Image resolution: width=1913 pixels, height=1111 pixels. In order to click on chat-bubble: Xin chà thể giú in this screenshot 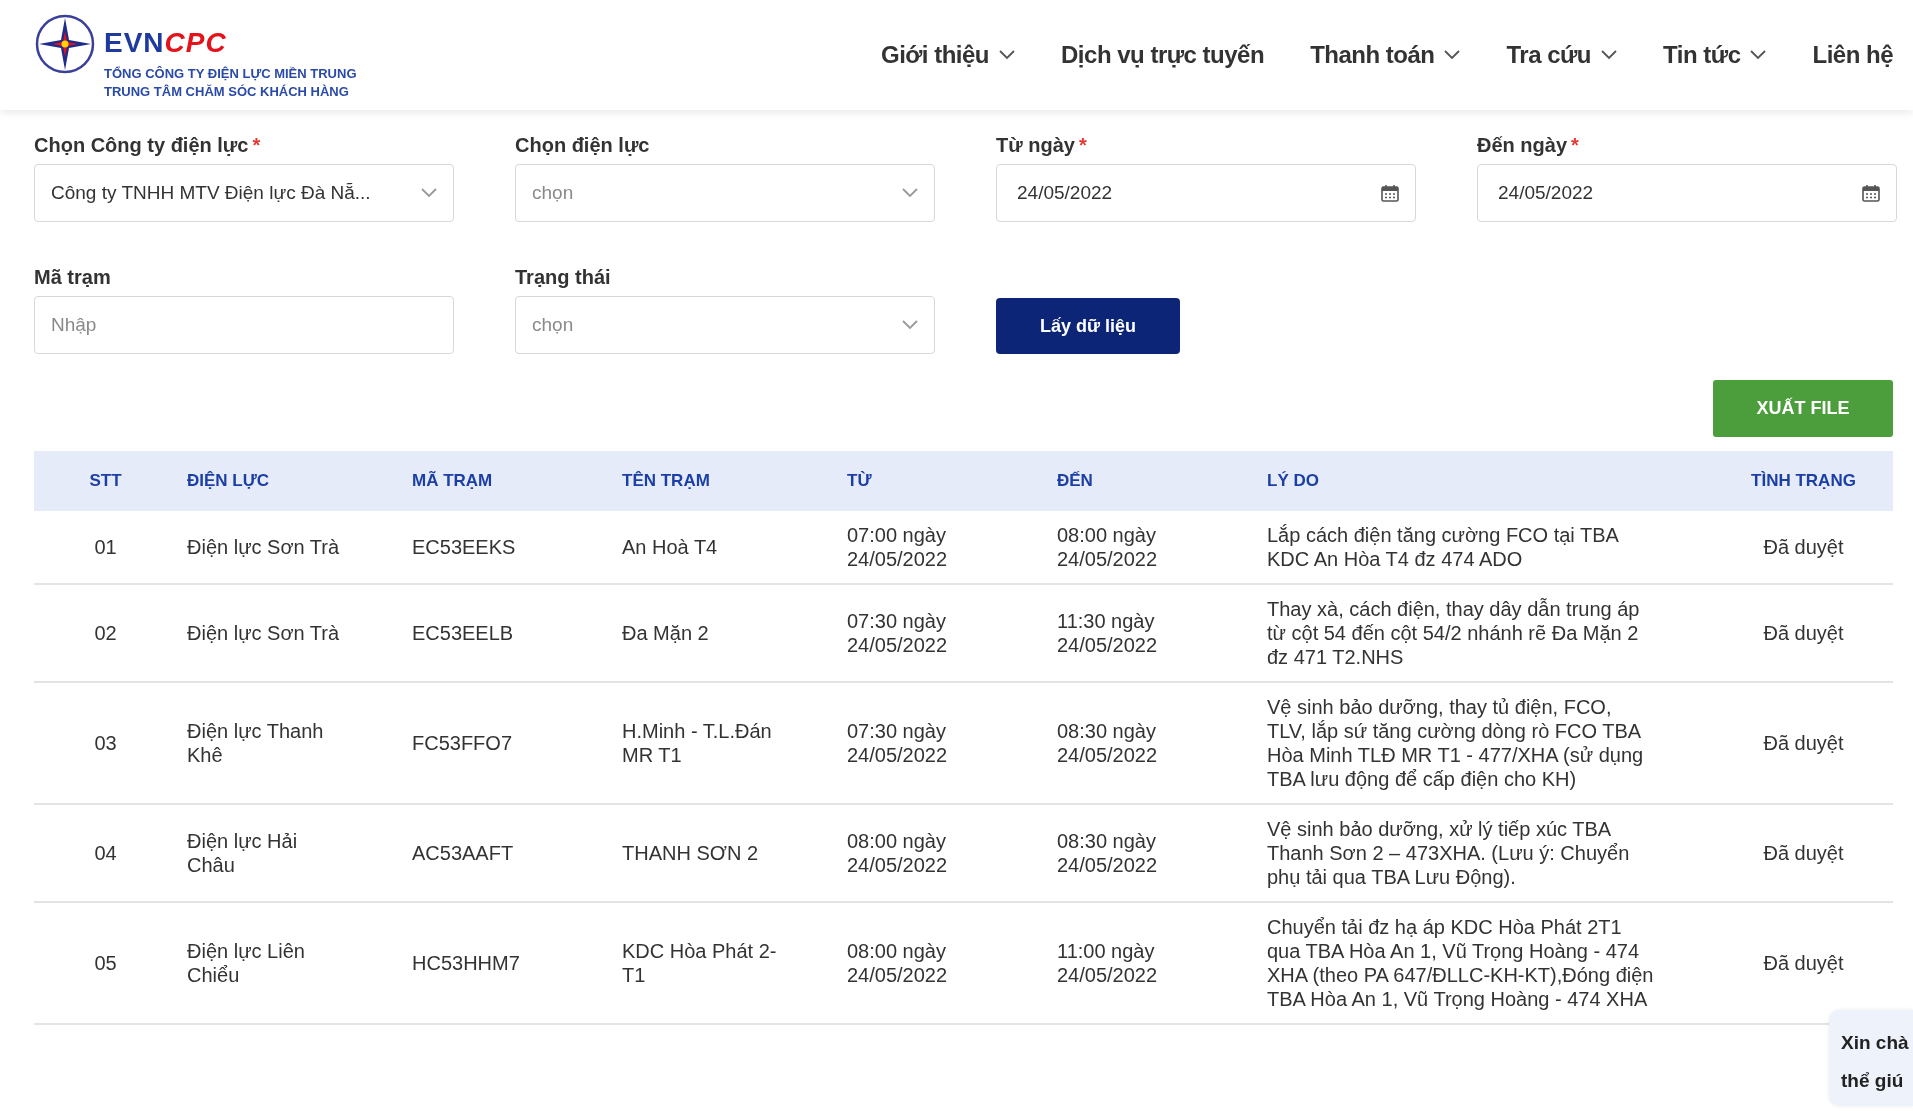, I will do `click(1871, 1058)`.